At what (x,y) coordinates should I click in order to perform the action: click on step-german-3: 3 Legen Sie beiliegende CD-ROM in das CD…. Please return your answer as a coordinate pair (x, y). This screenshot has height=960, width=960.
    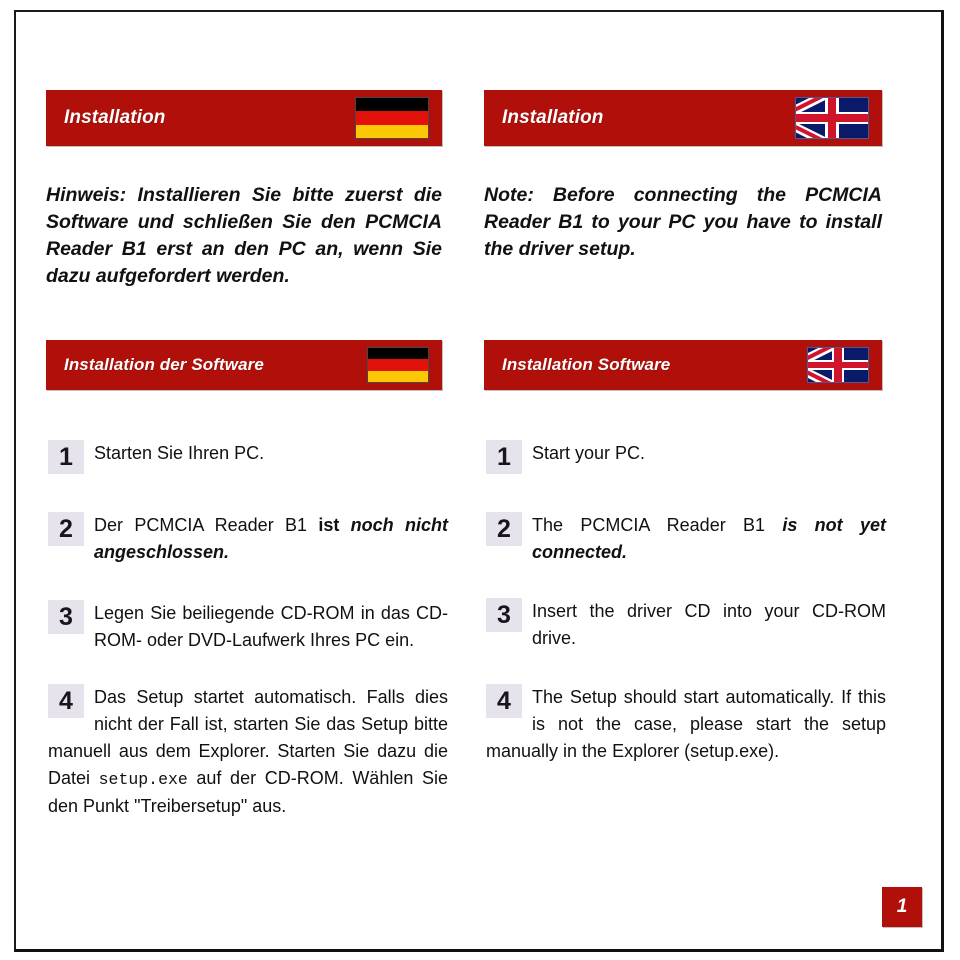
    Looking at the image, I should click on (248, 627).